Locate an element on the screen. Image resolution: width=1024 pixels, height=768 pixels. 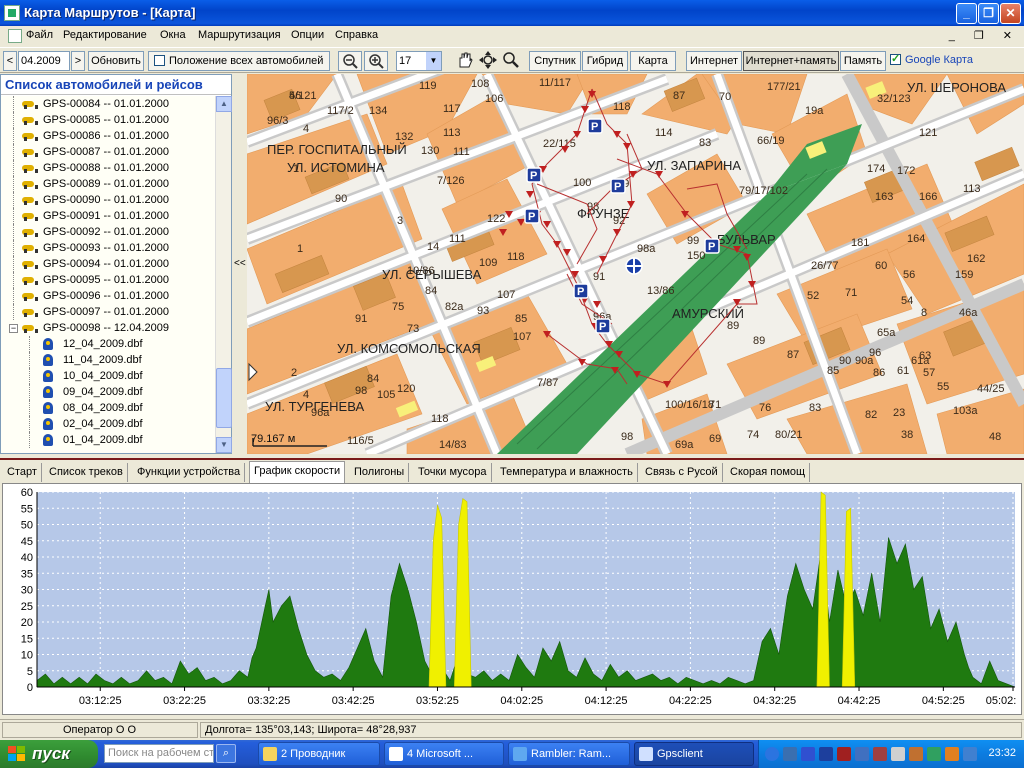
app-icon is located at coordinates (12, 13).